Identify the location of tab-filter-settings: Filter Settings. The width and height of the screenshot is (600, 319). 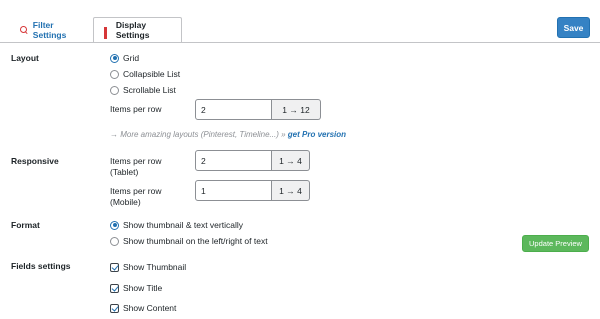
(49, 30).